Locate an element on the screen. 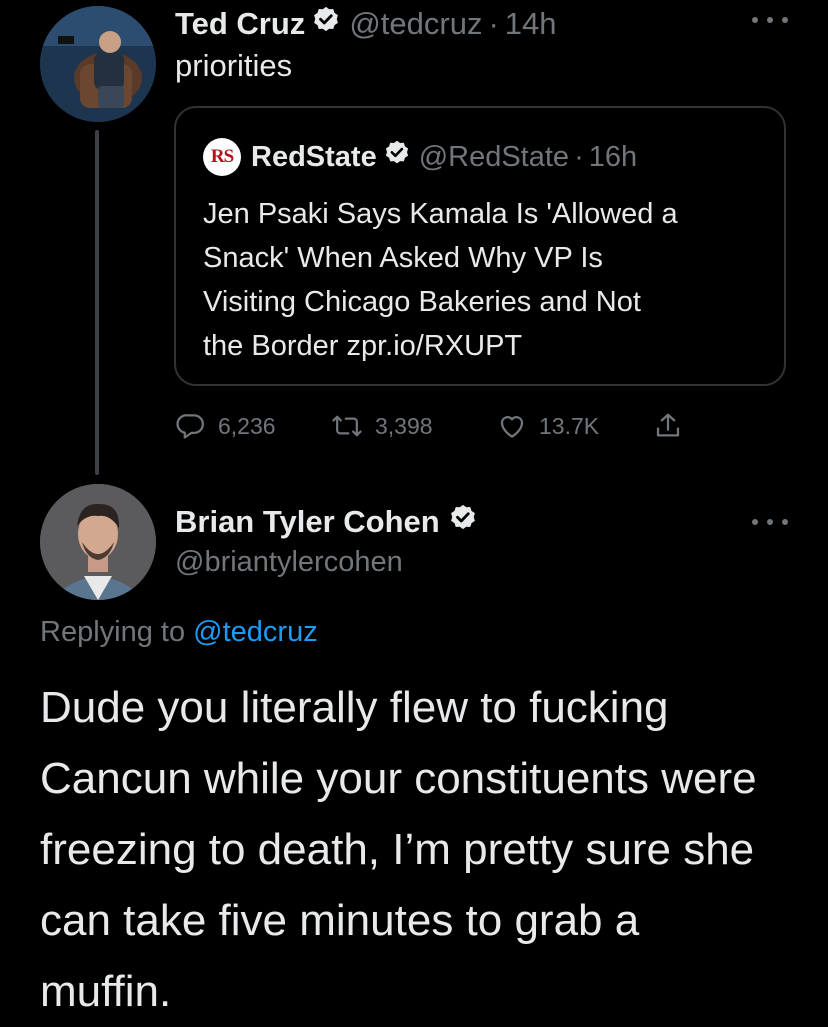 The height and width of the screenshot is (1027, 828). like-count: 13.7K is located at coordinates (569, 425).